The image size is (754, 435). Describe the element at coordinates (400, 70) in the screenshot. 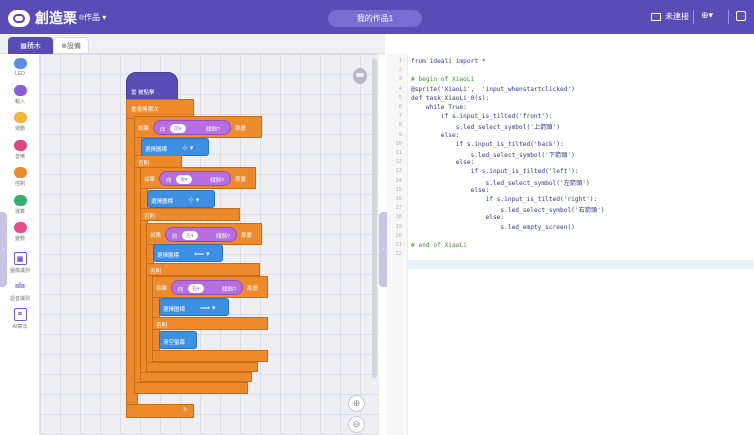

I see `line-number: 2` at that location.